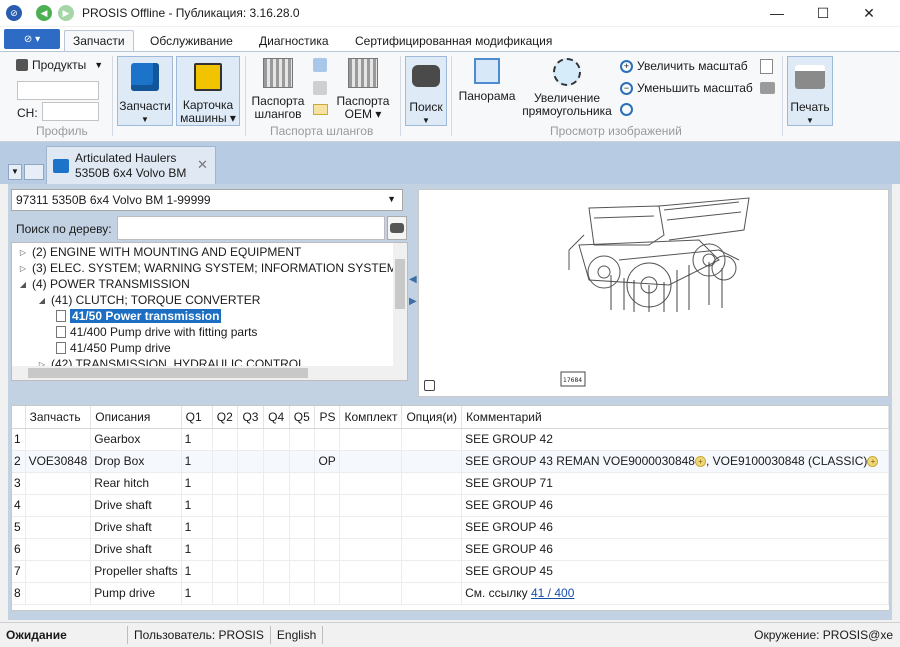  Describe the element at coordinates (15, 172) in the screenshot. I see `tab-list-dropdown: ▼` at that location.